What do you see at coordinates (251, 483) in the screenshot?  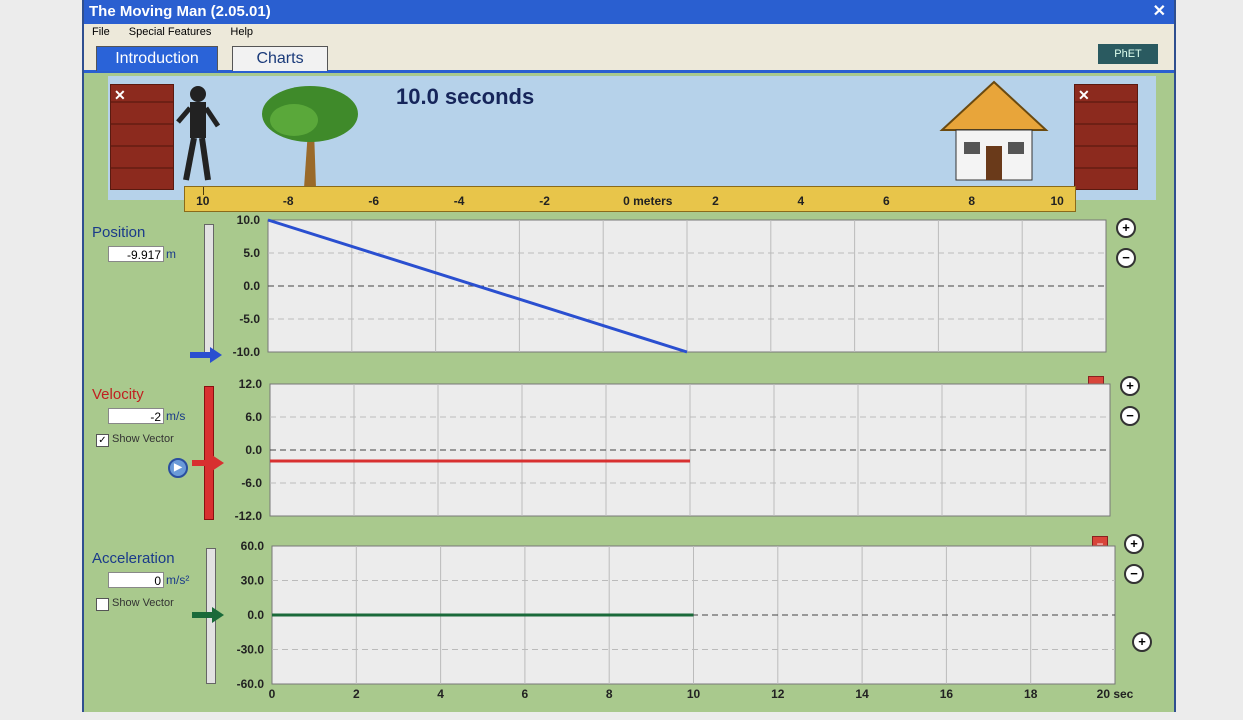 I see `velocity-y-tick-label: -6.0` at bounding box center [251, 483].